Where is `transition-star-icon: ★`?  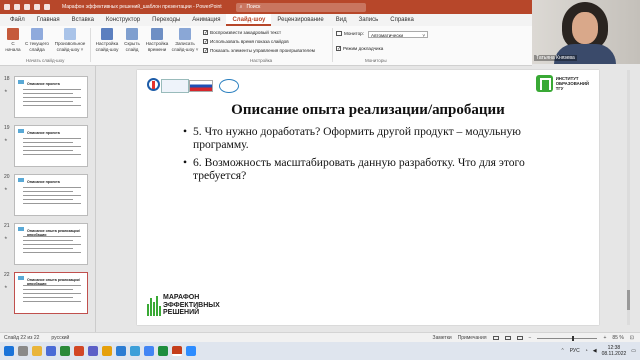
transition-star-icon: ★ is located at coordinates (6, 286).